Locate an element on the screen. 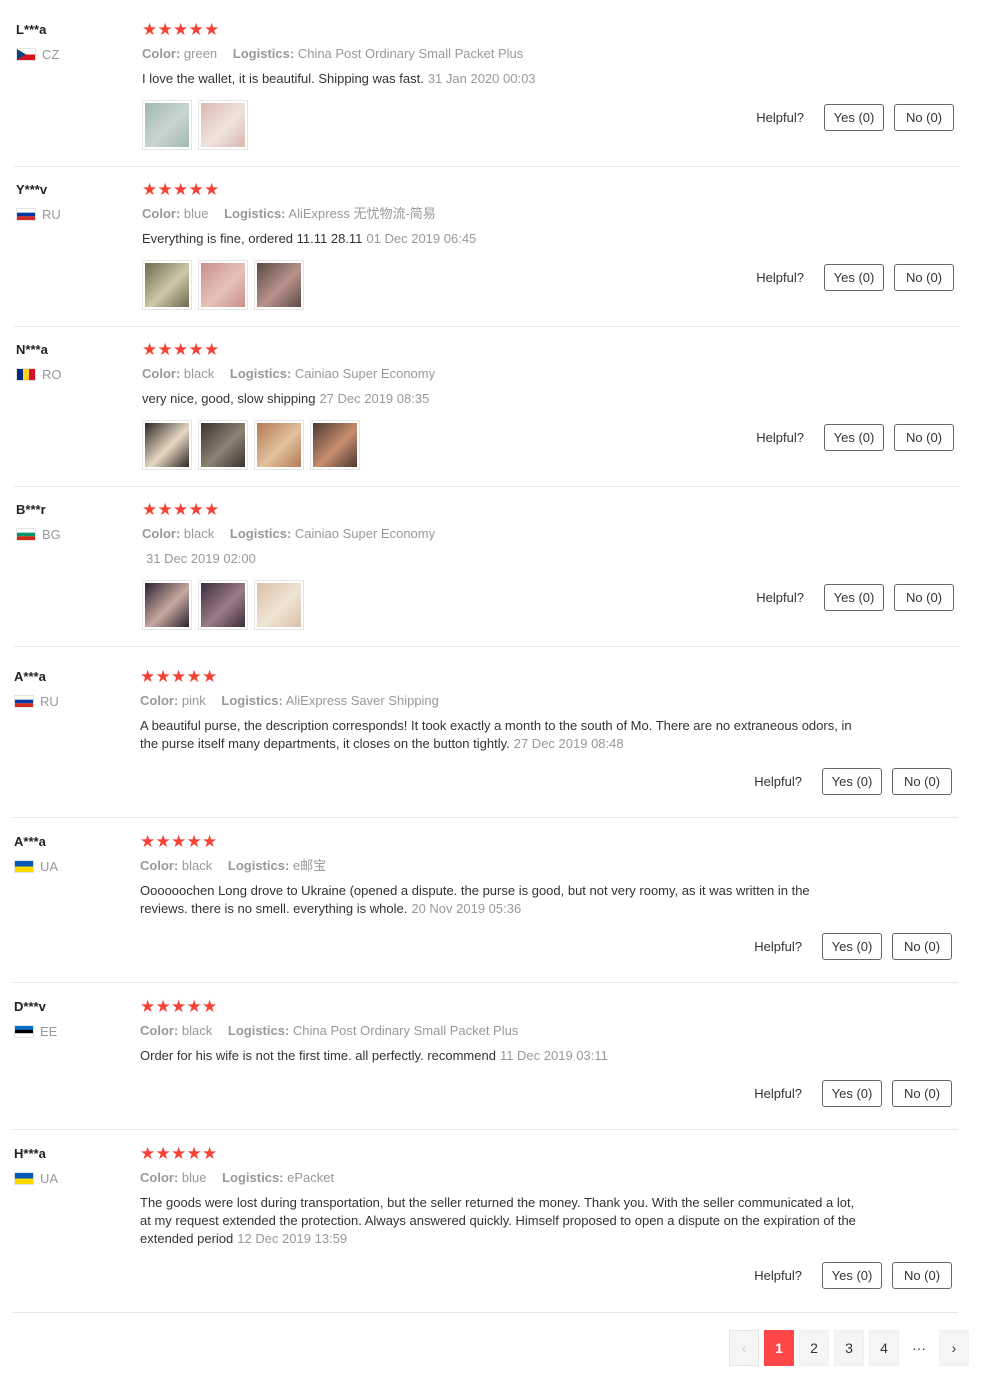  page-button-2: 2 is located at coordinates (814, 1348).